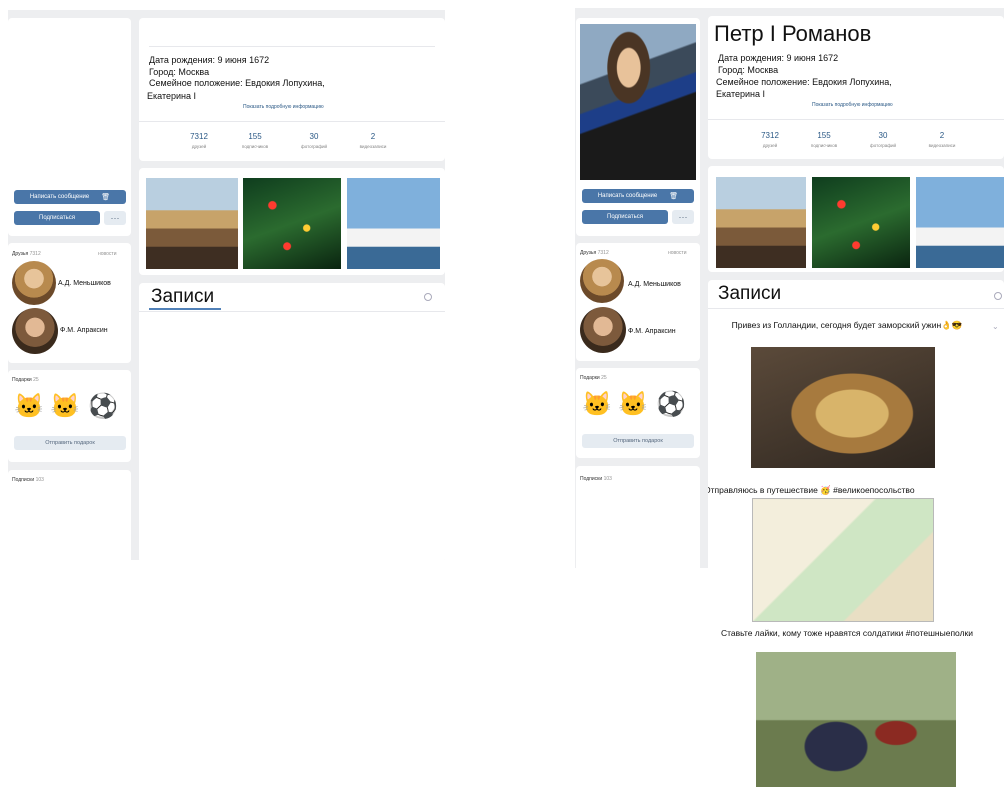  Describe the element at coordinates (793, 33) in the screenshot. I see `profile-name: Петр I Романов` at that location.